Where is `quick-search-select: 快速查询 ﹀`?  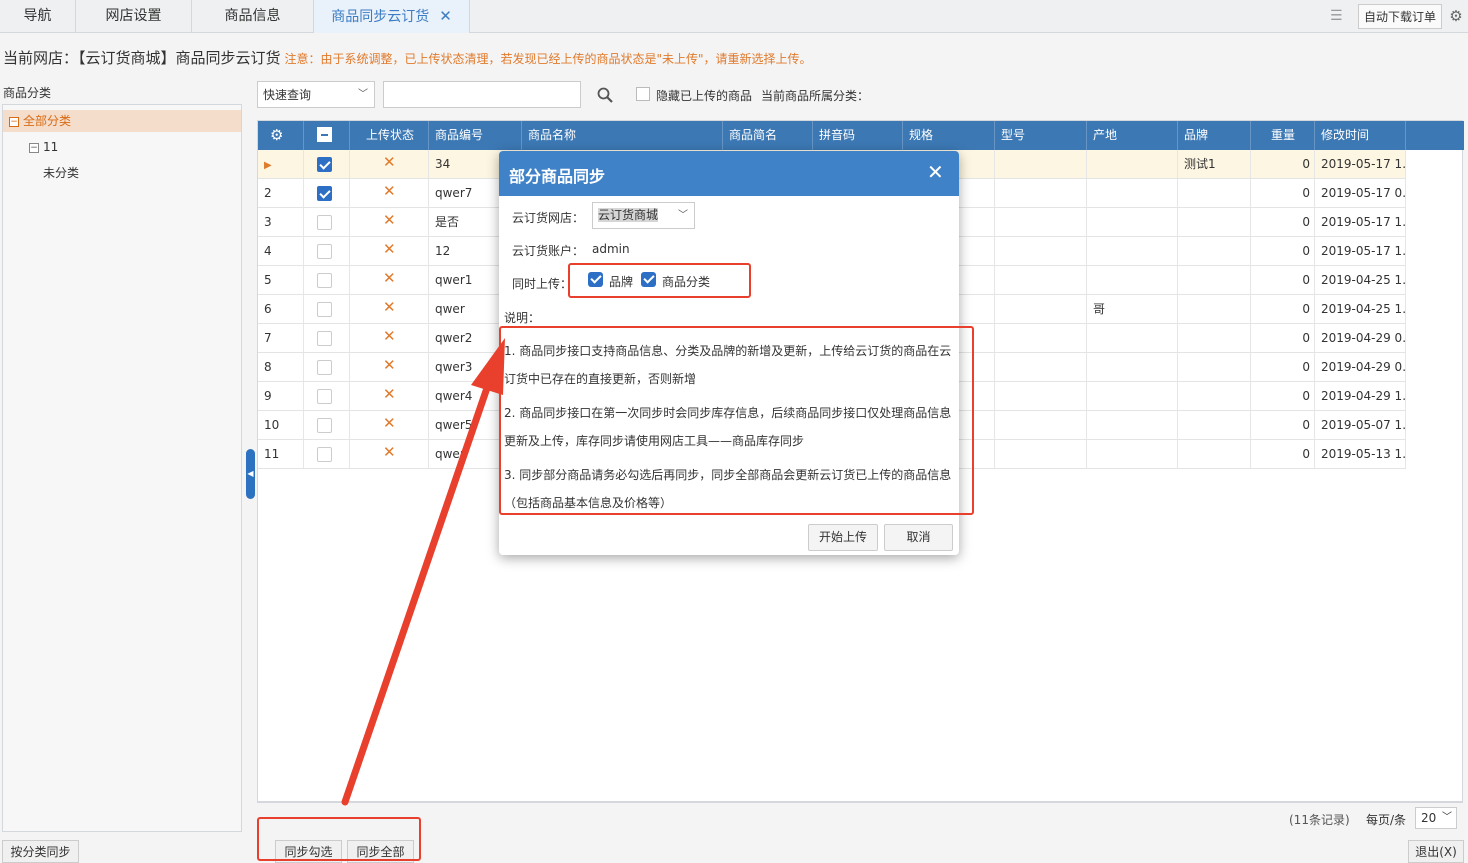 quick-search-select: 快速查询 ﹀ is located at coordinates (316, 94).